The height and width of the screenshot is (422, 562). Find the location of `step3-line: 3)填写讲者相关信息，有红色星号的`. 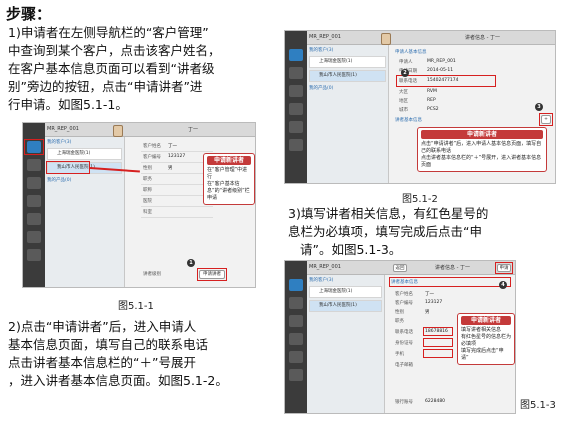

step3-line: 3)填写讲者相关信息，有红色星号的 is located at coordinates (388, 213).